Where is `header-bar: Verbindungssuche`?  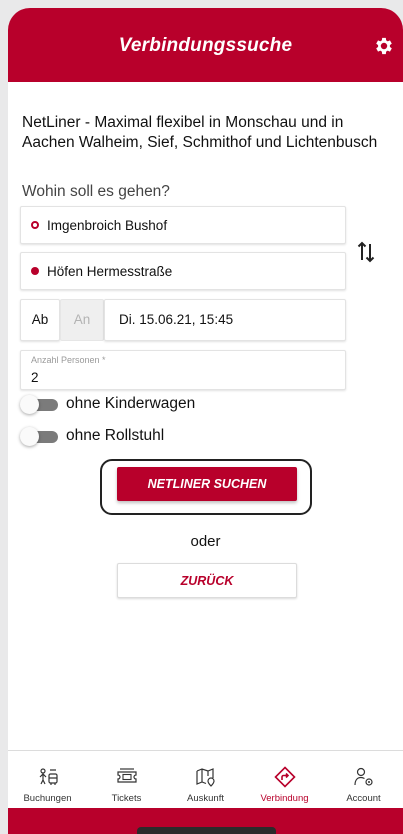 header-bar: Verbindungssuche is located at coordinates (205, 45).